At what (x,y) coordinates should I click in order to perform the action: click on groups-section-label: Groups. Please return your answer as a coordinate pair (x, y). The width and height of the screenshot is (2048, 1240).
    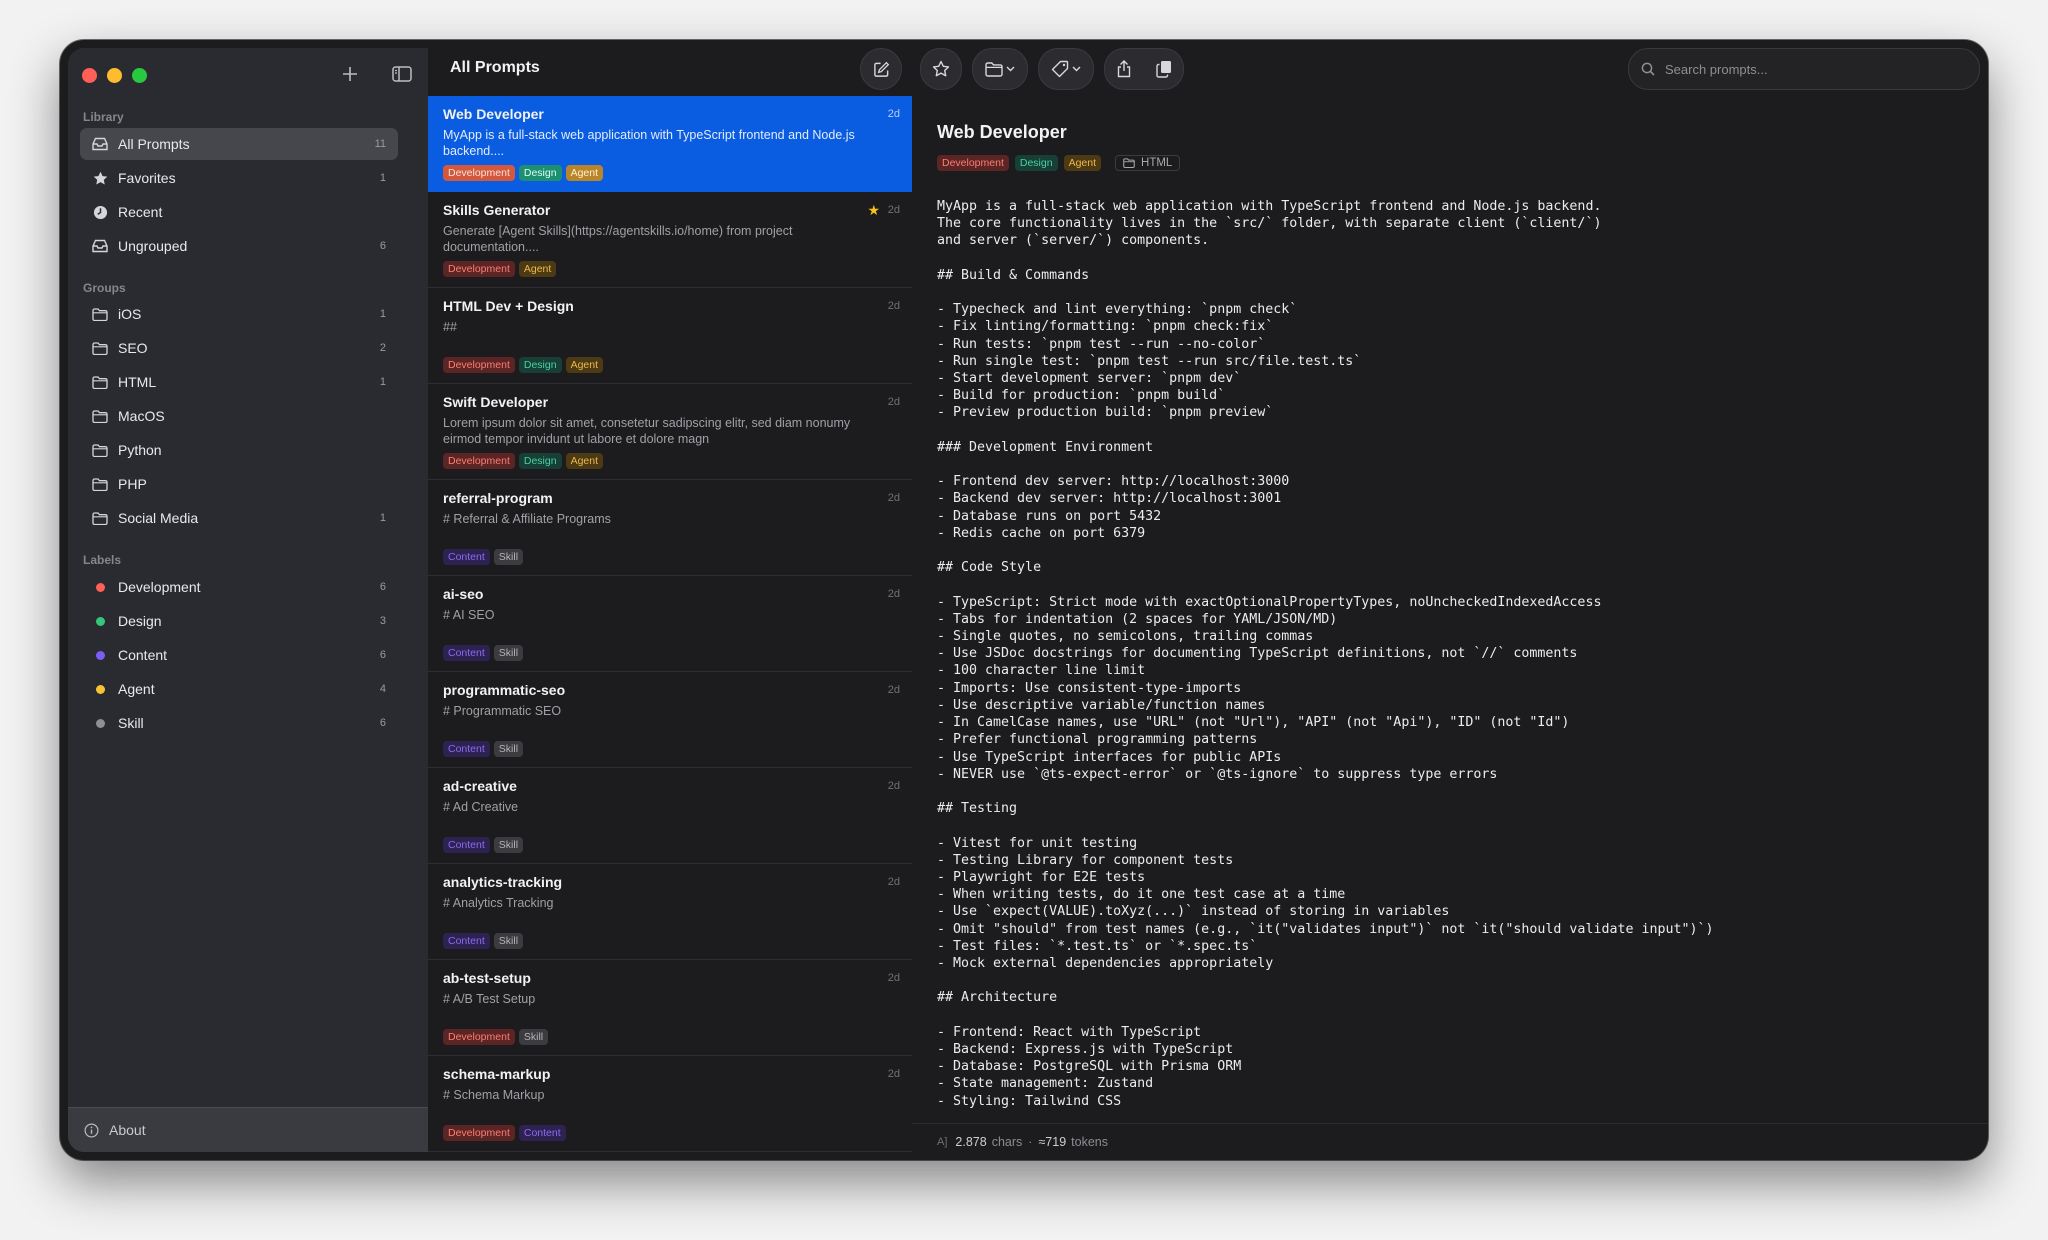
    Looking at the image, I should click on (104, 288).